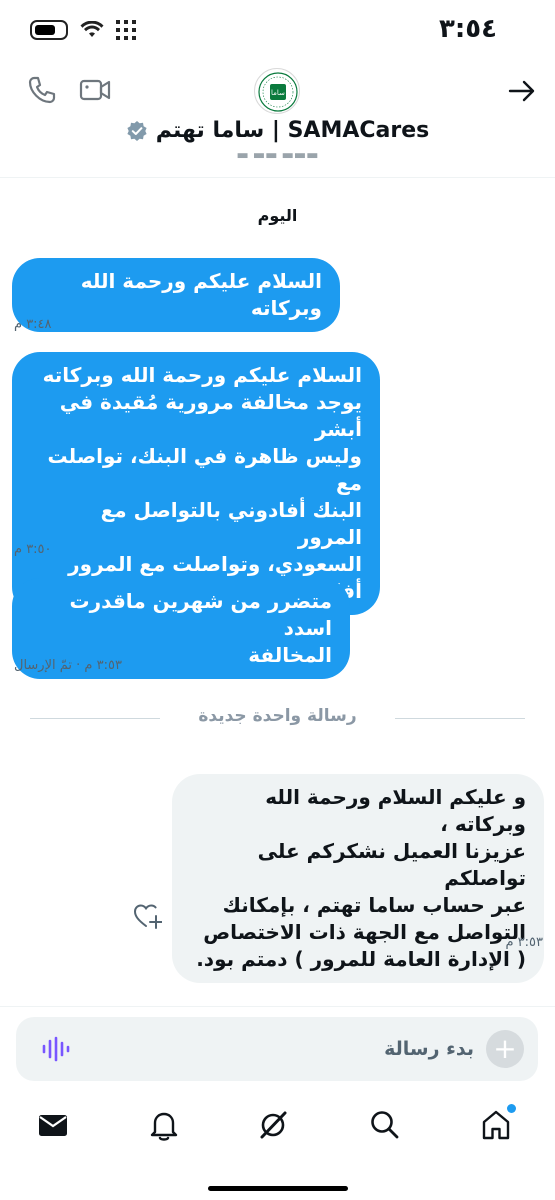 The width and height of the screenshot is (555, 1200). I want to click on add-media-button: +, so click(505, 1049).